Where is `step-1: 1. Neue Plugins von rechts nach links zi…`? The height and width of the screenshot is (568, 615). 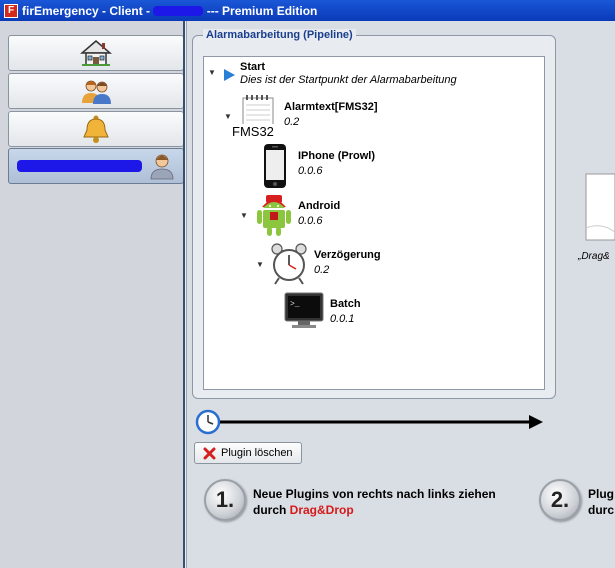 step-1: 1. Neue Plugins von rechts nach links zi… is located at coordinates (350, 500).